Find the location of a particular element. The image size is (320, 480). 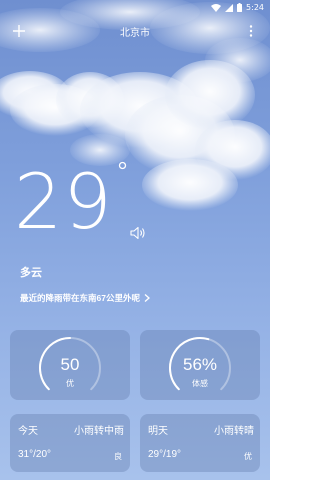

forecast-today-weather: 小雨转中雨 is located at coordinates (99, 431).